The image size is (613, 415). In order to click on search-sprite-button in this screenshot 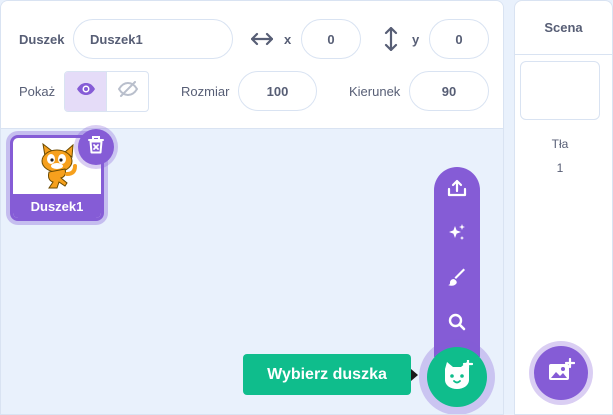, I will do `click(457, 324)`.